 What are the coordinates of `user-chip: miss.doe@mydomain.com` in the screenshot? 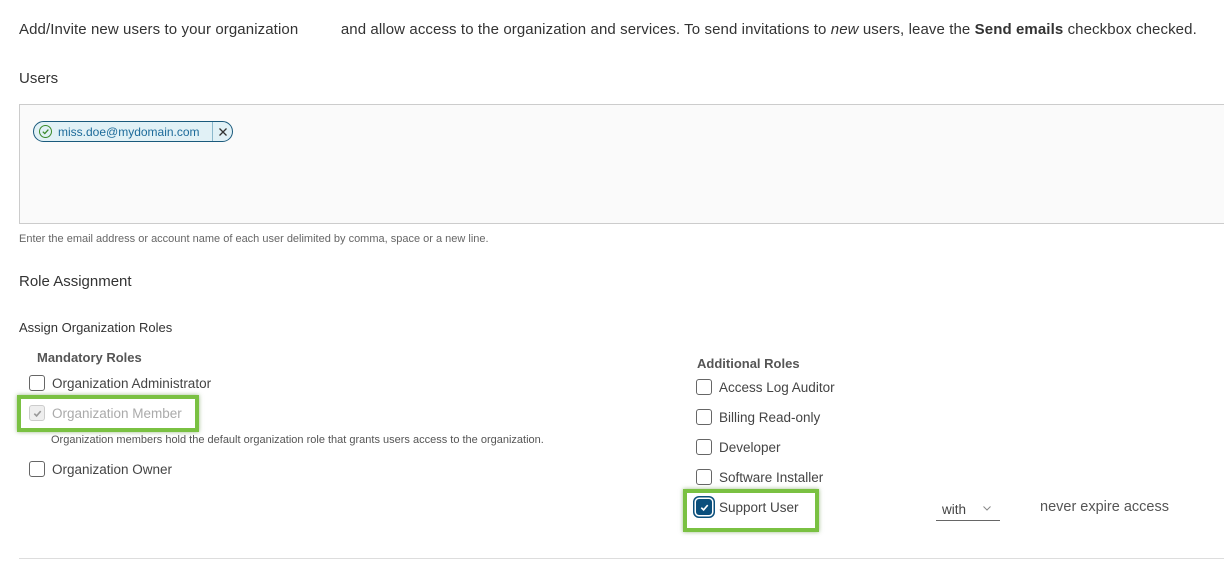 It's located at (133, 131).